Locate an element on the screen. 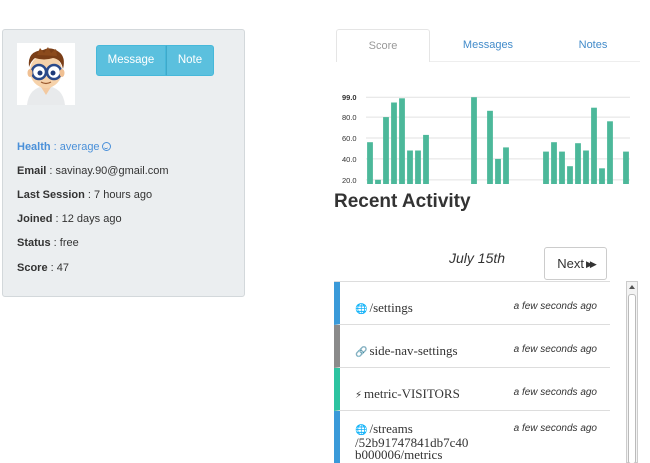  tab-messages: Messages is located at coordinates (488, 45).